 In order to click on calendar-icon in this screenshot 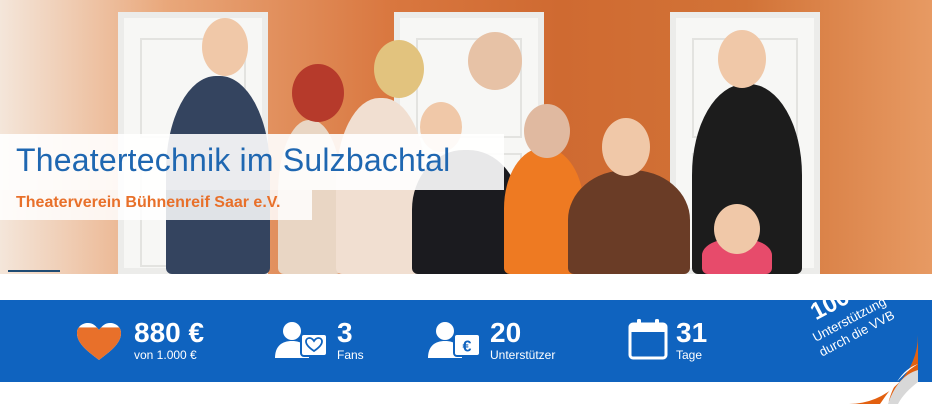, I will do `click(648, 339)`.